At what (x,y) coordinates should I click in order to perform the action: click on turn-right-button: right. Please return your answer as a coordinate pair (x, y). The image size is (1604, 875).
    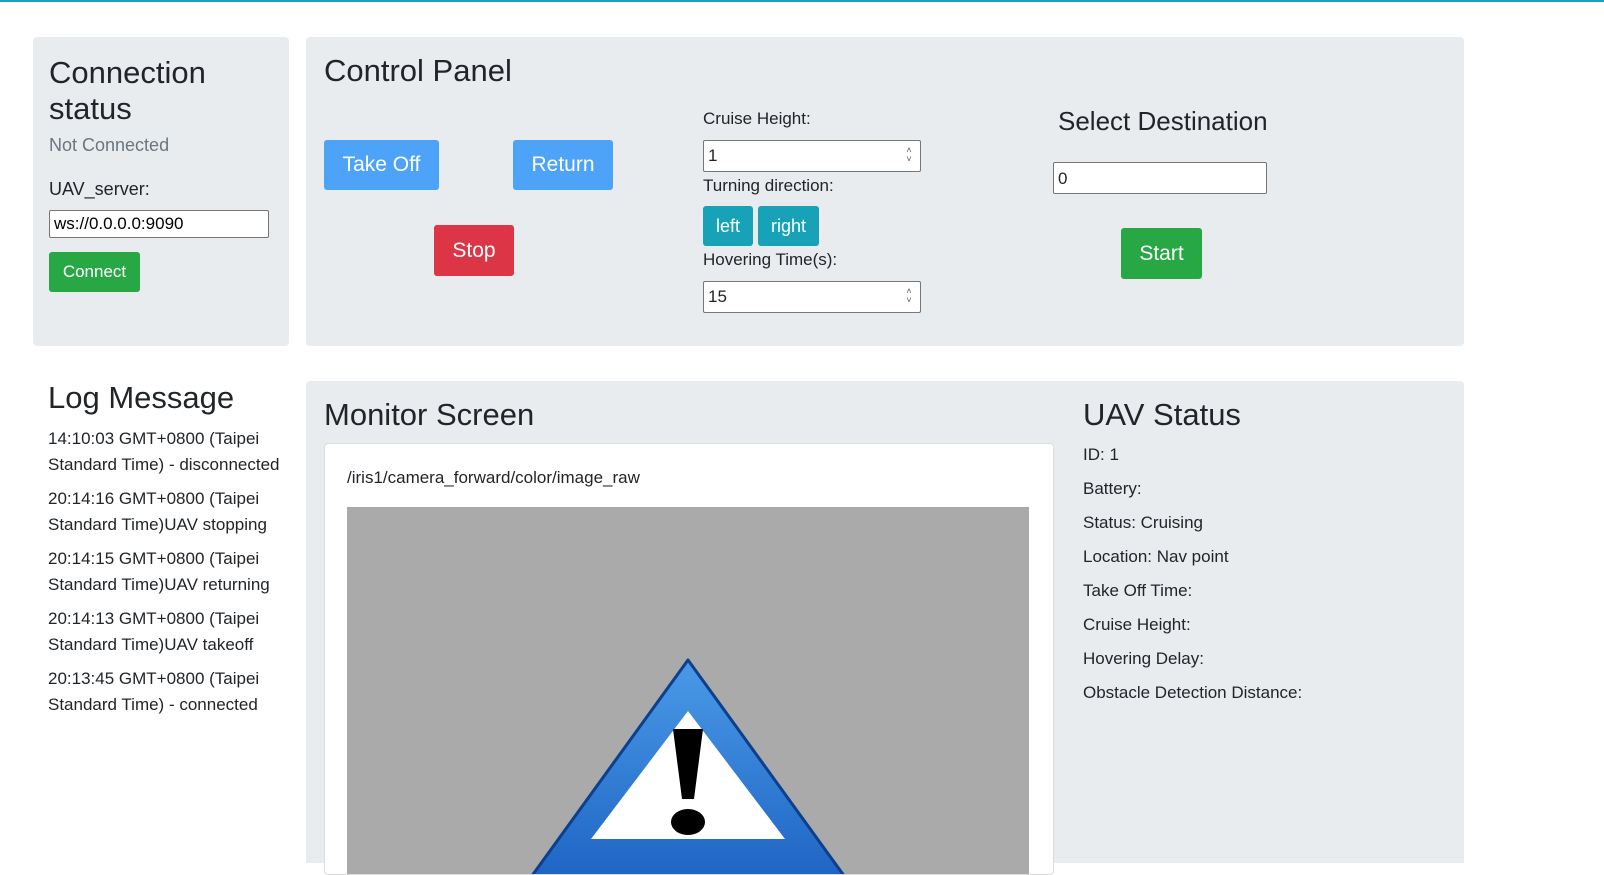
    Looking at the image, I should click on (788, 226).